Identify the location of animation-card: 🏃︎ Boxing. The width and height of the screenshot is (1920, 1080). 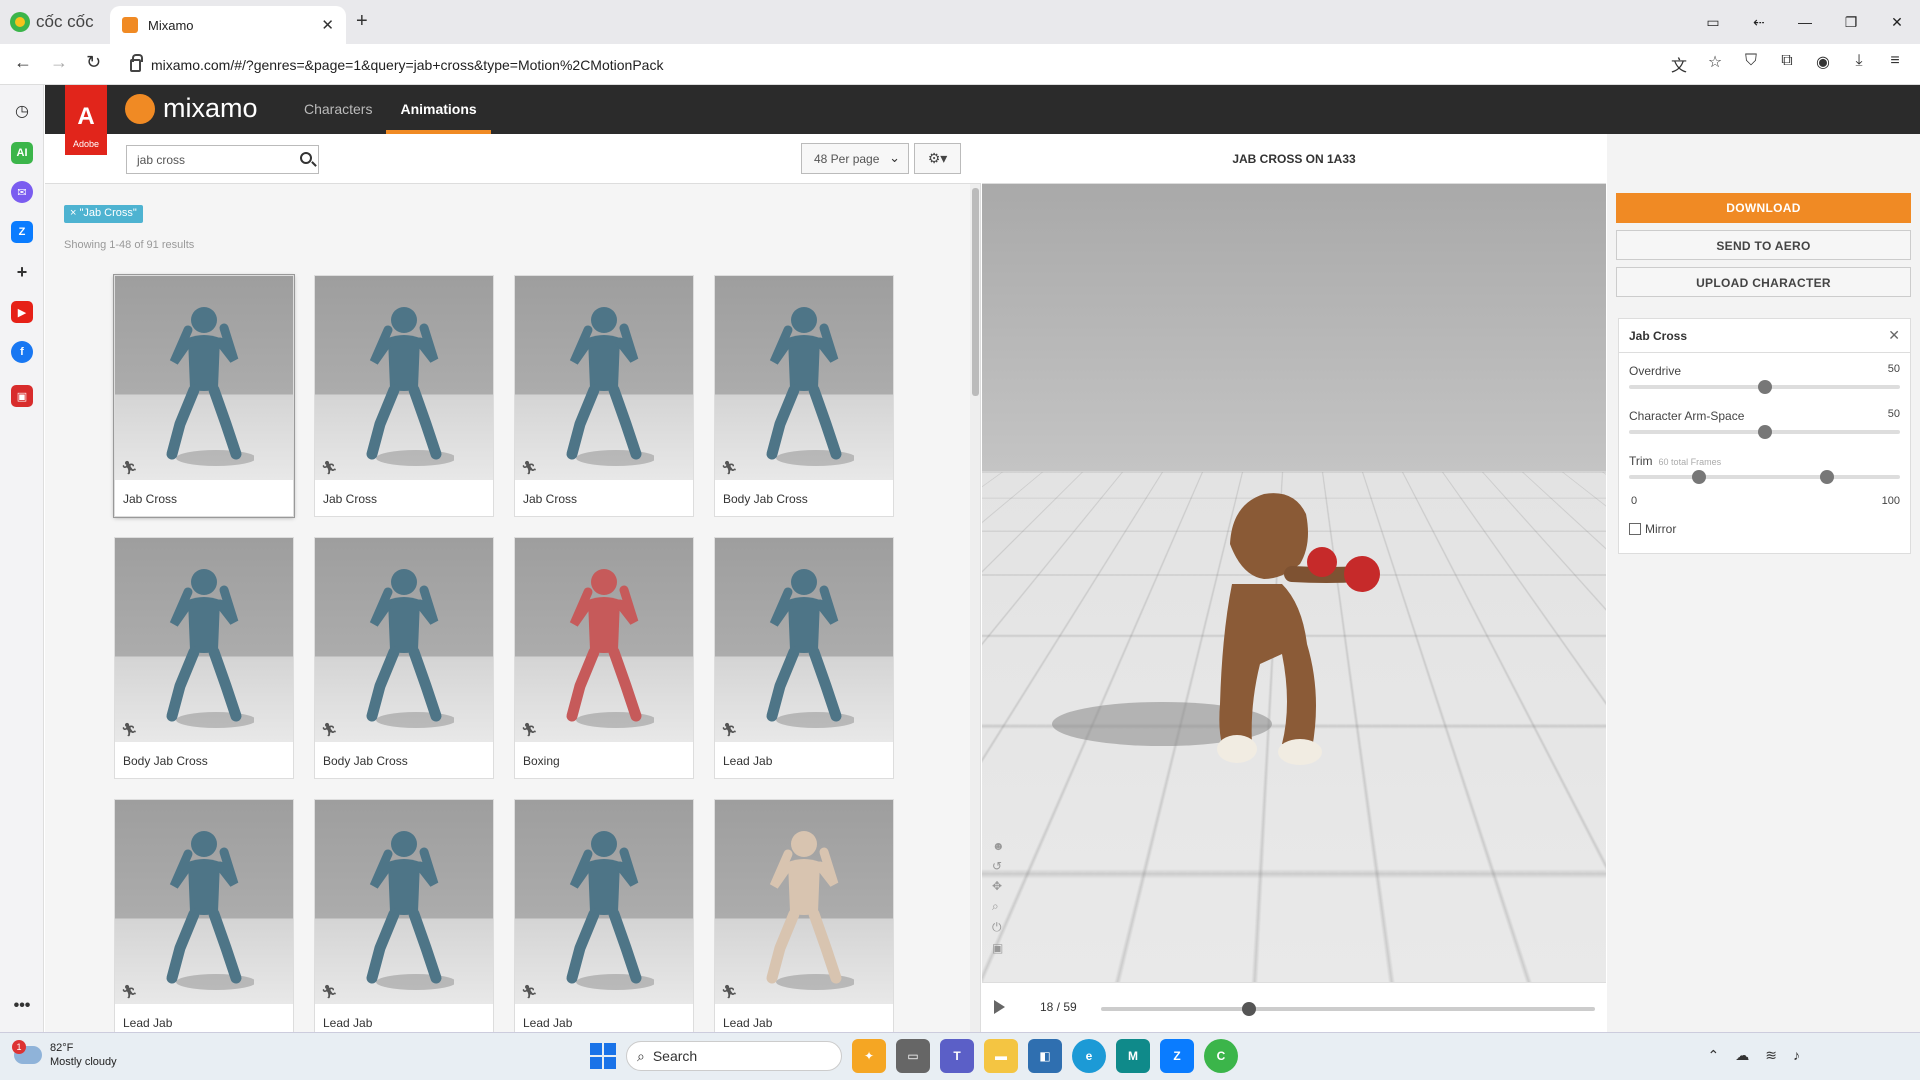
(604, 658).